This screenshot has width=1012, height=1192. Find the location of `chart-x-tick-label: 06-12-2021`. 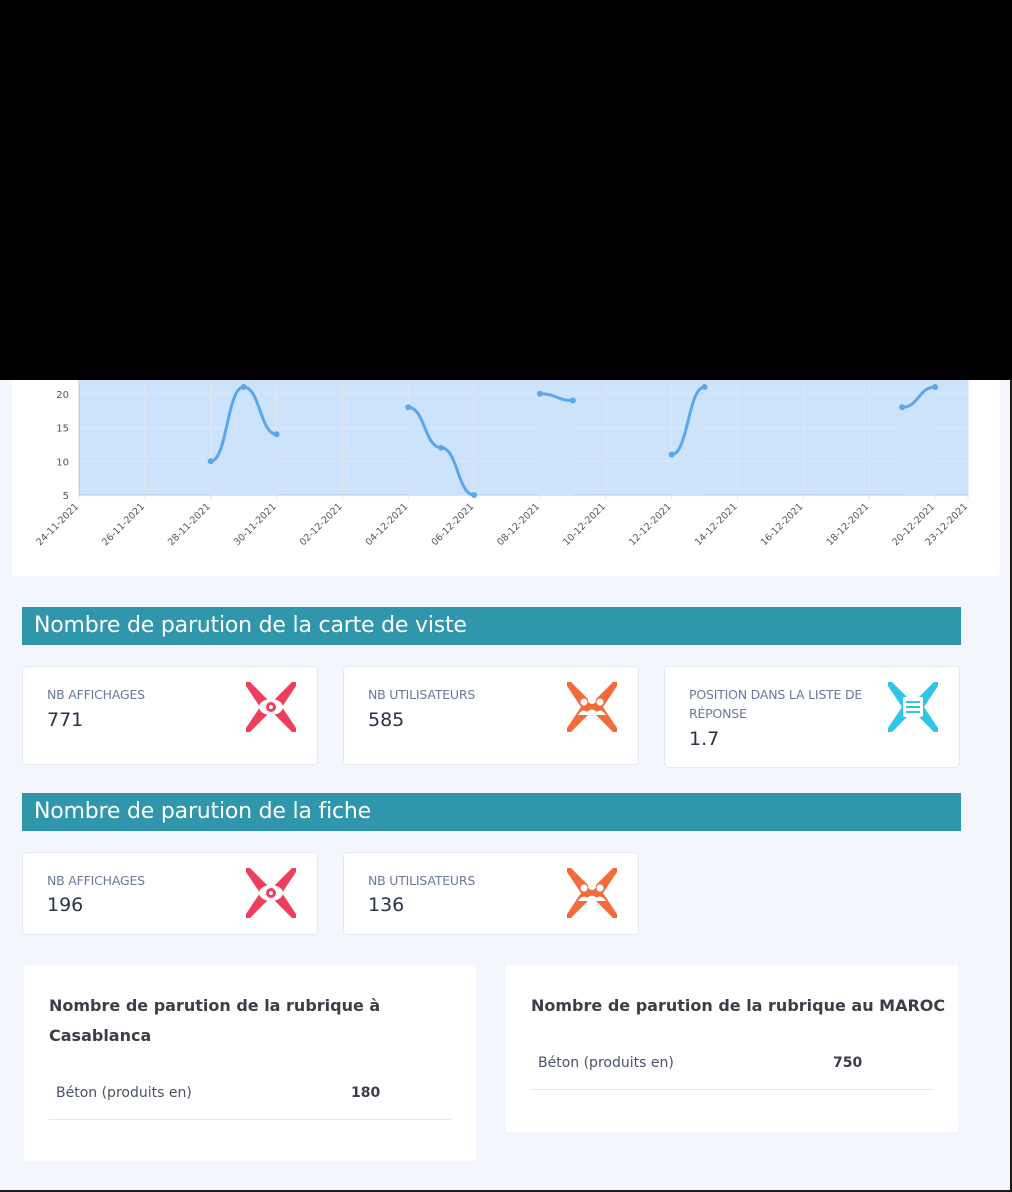

chart-x-tick-label: 06-12-2021 is located at coordinates (452, 524).